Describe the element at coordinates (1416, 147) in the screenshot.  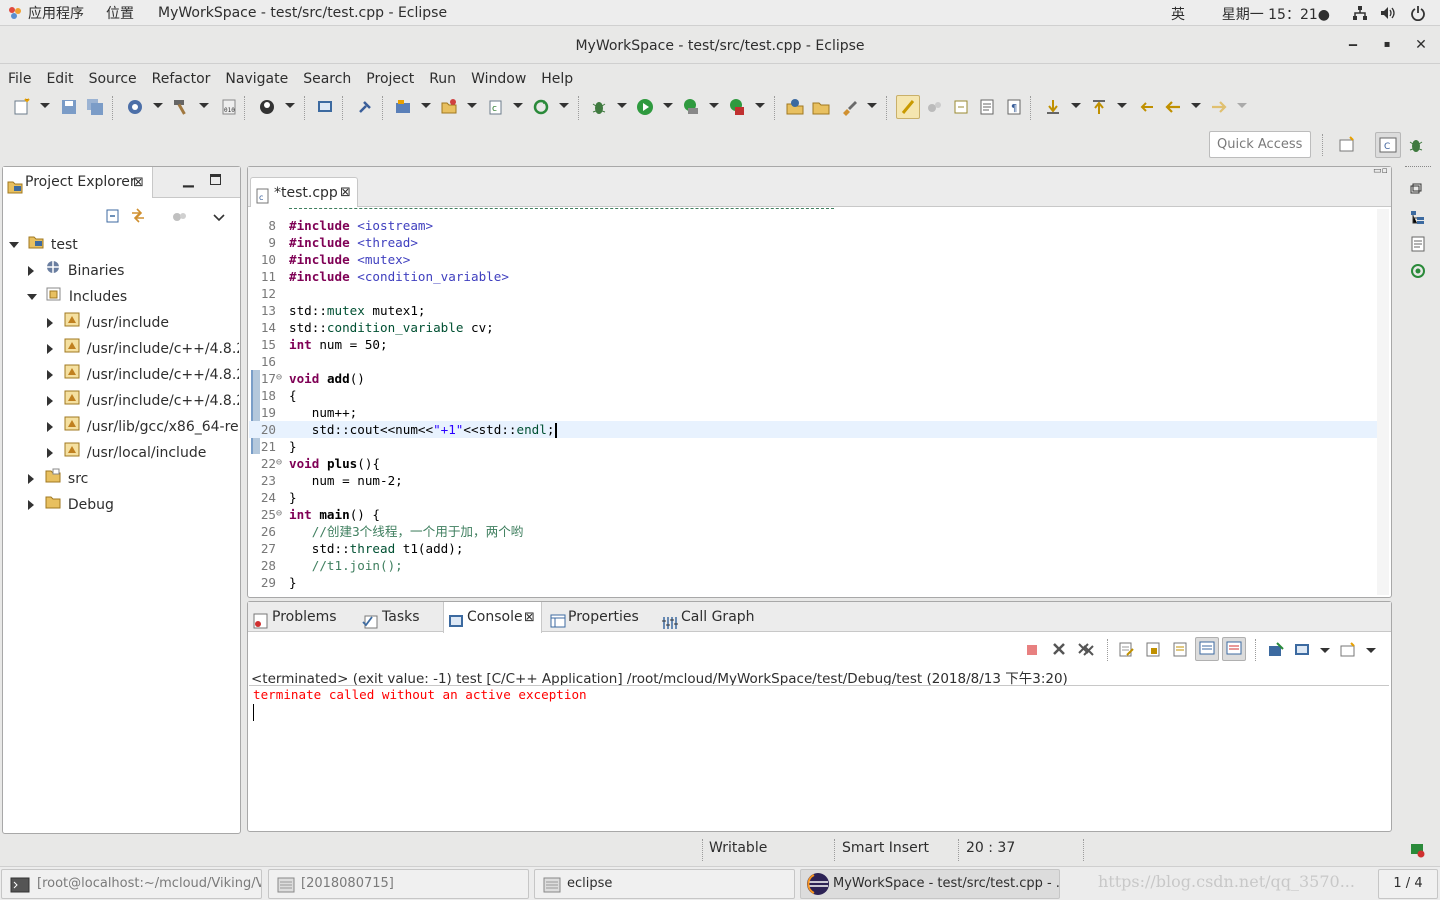
I see `debug-perspective-icon` at that location.